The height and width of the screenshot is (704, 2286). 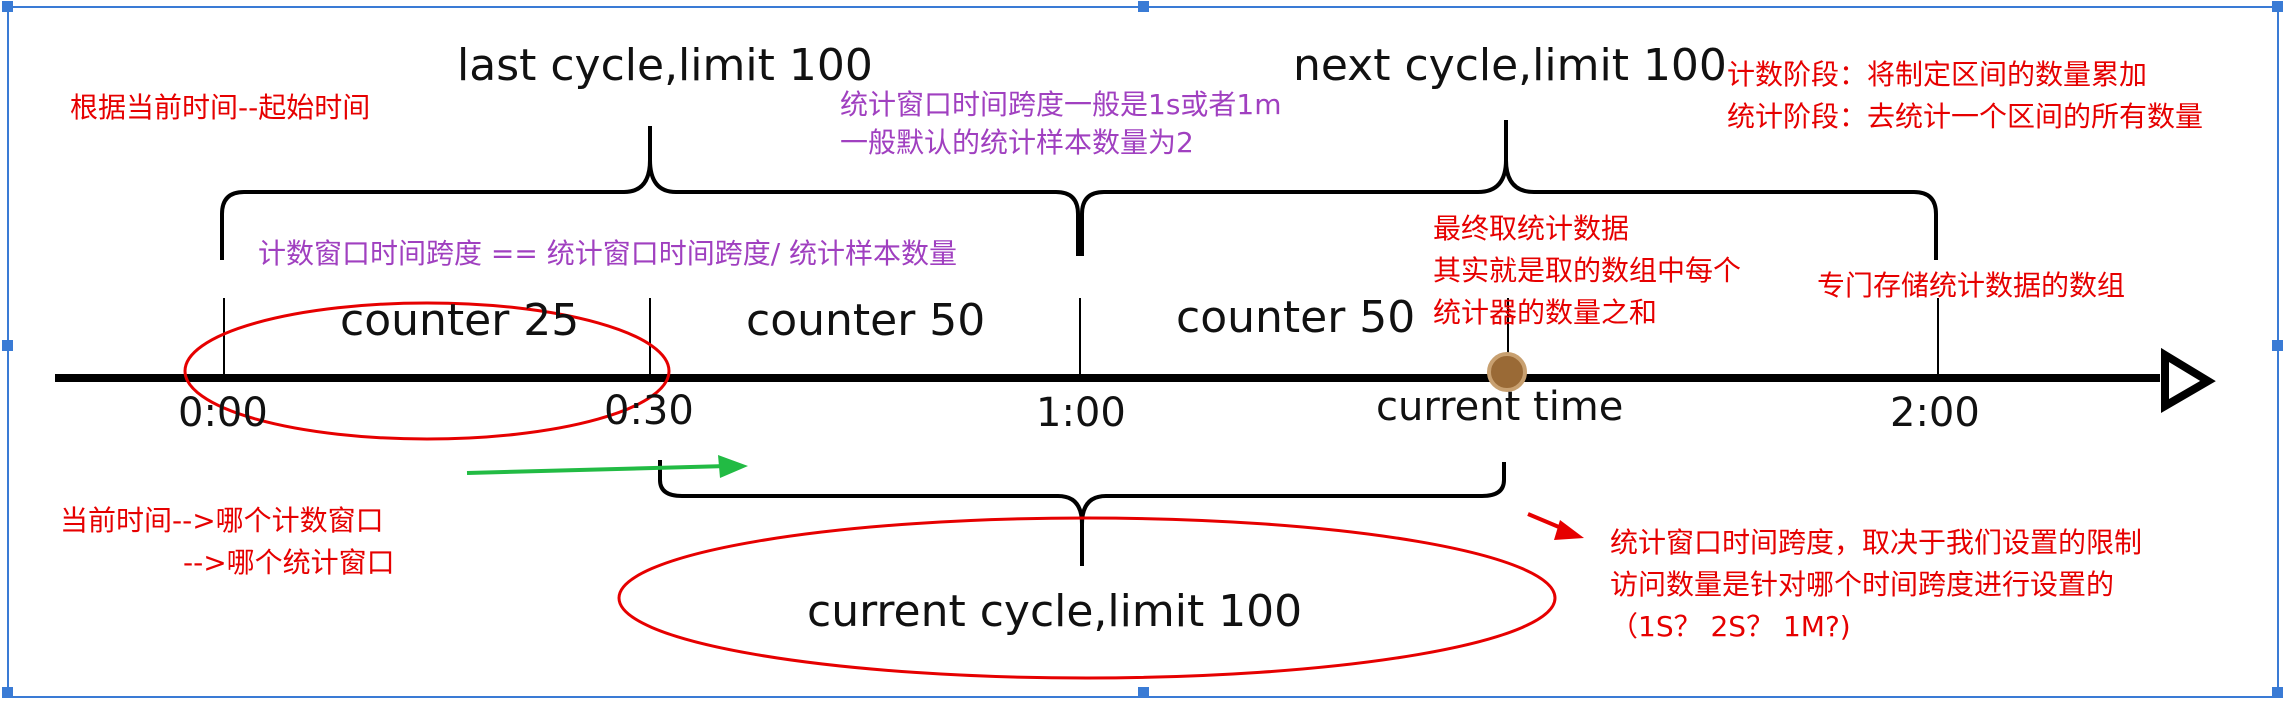 I want to click on last-cycle-label: last cycle,limit 100, so click(x=665, y=65).